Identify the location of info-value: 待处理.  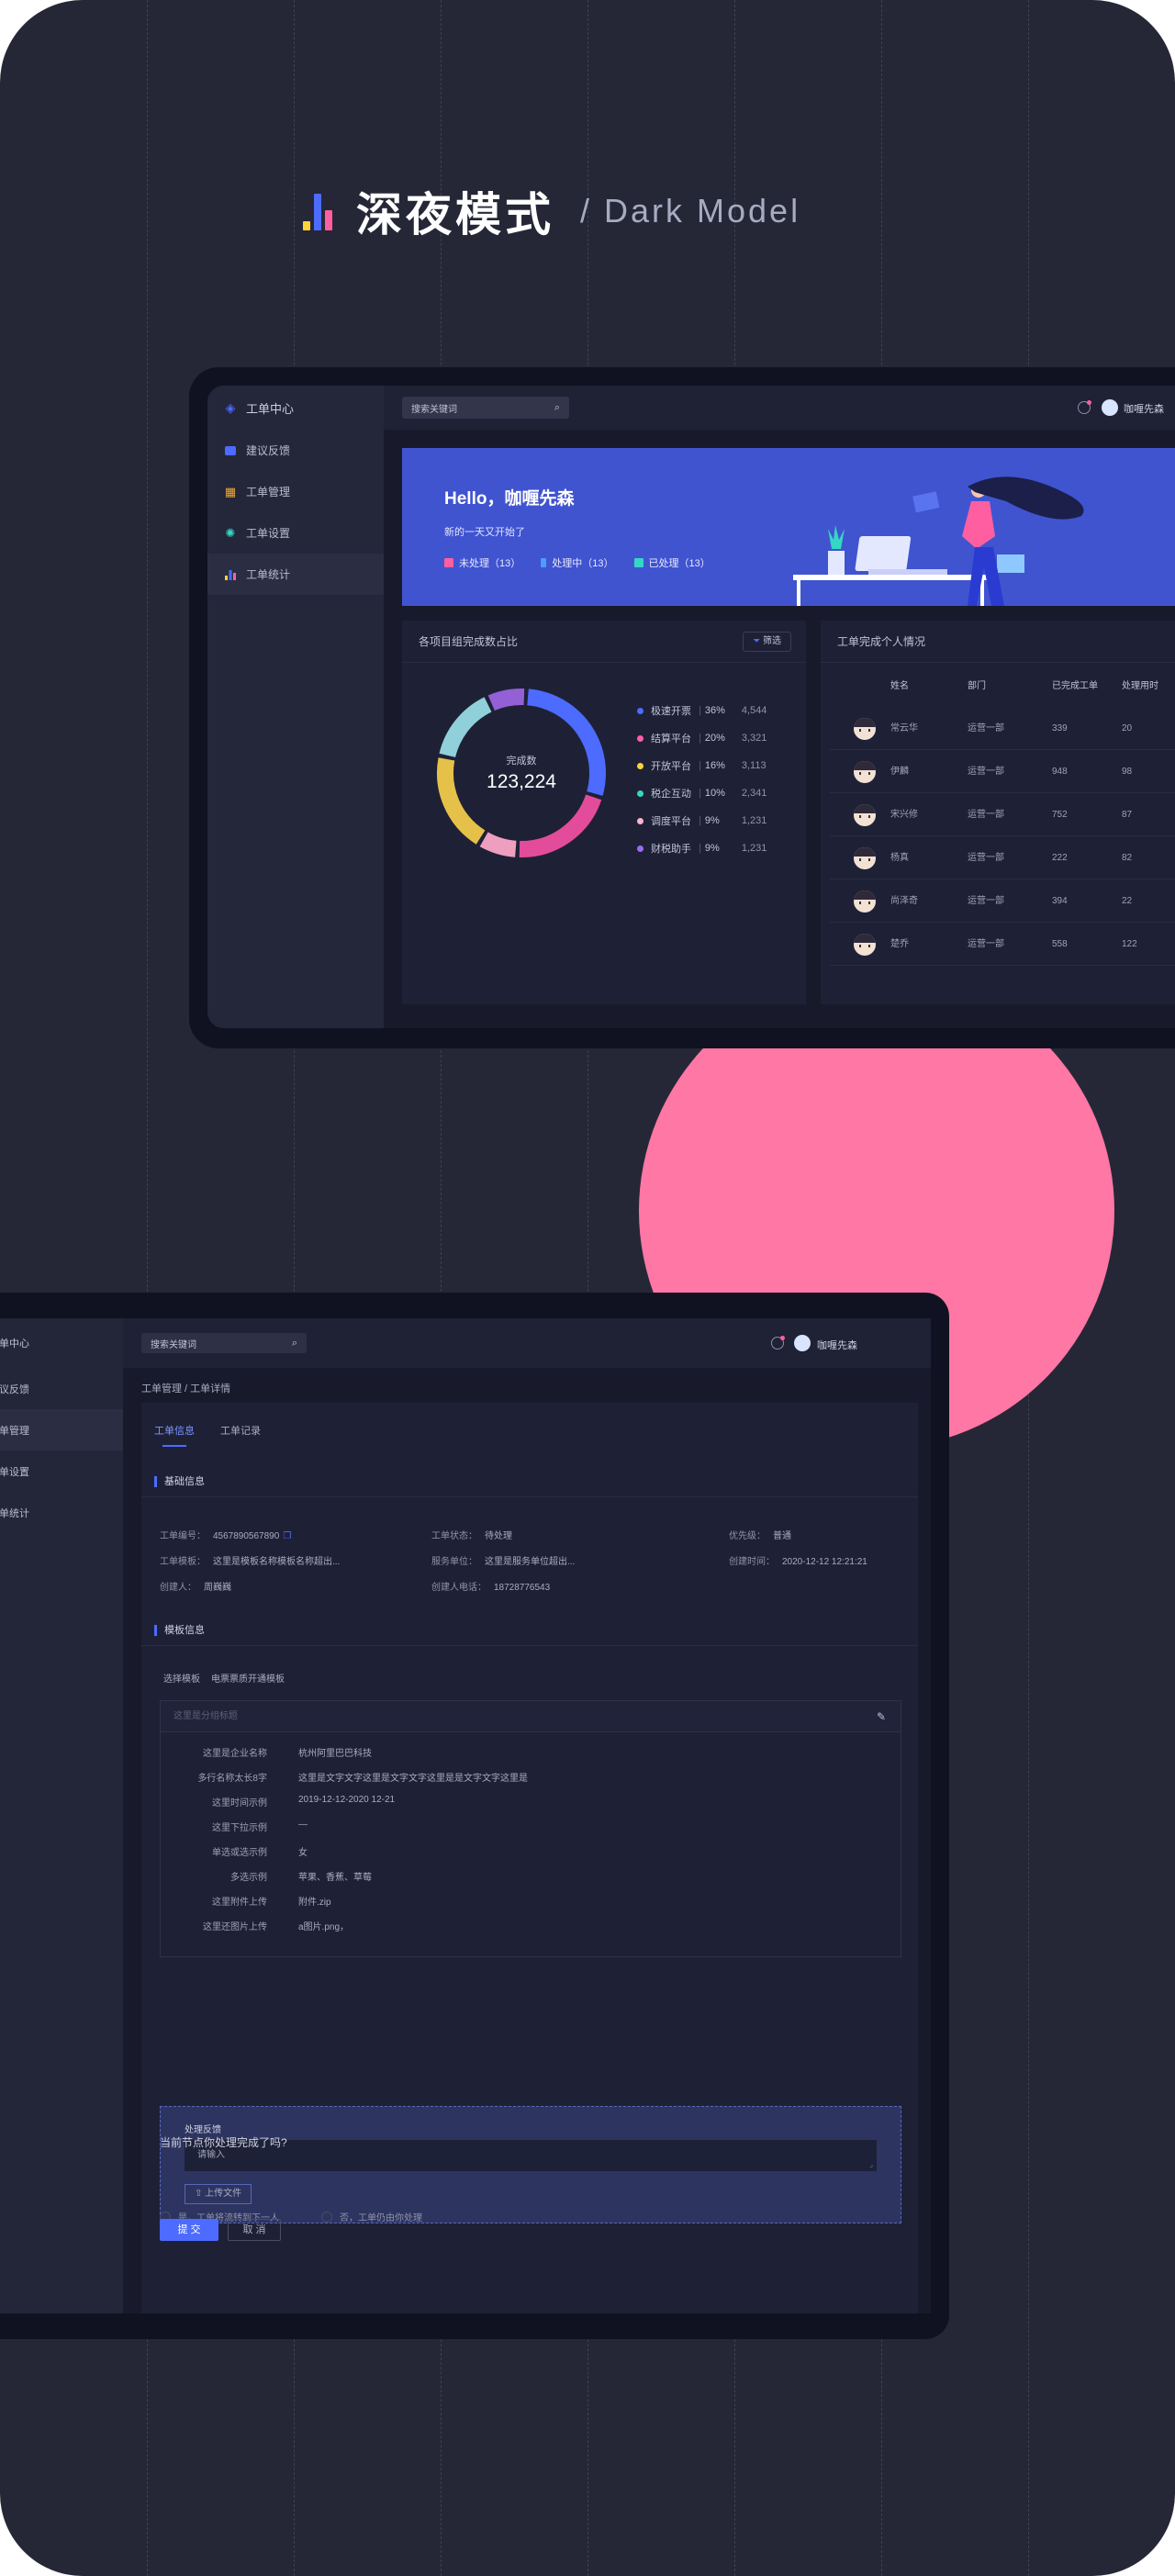
(499, 1536).